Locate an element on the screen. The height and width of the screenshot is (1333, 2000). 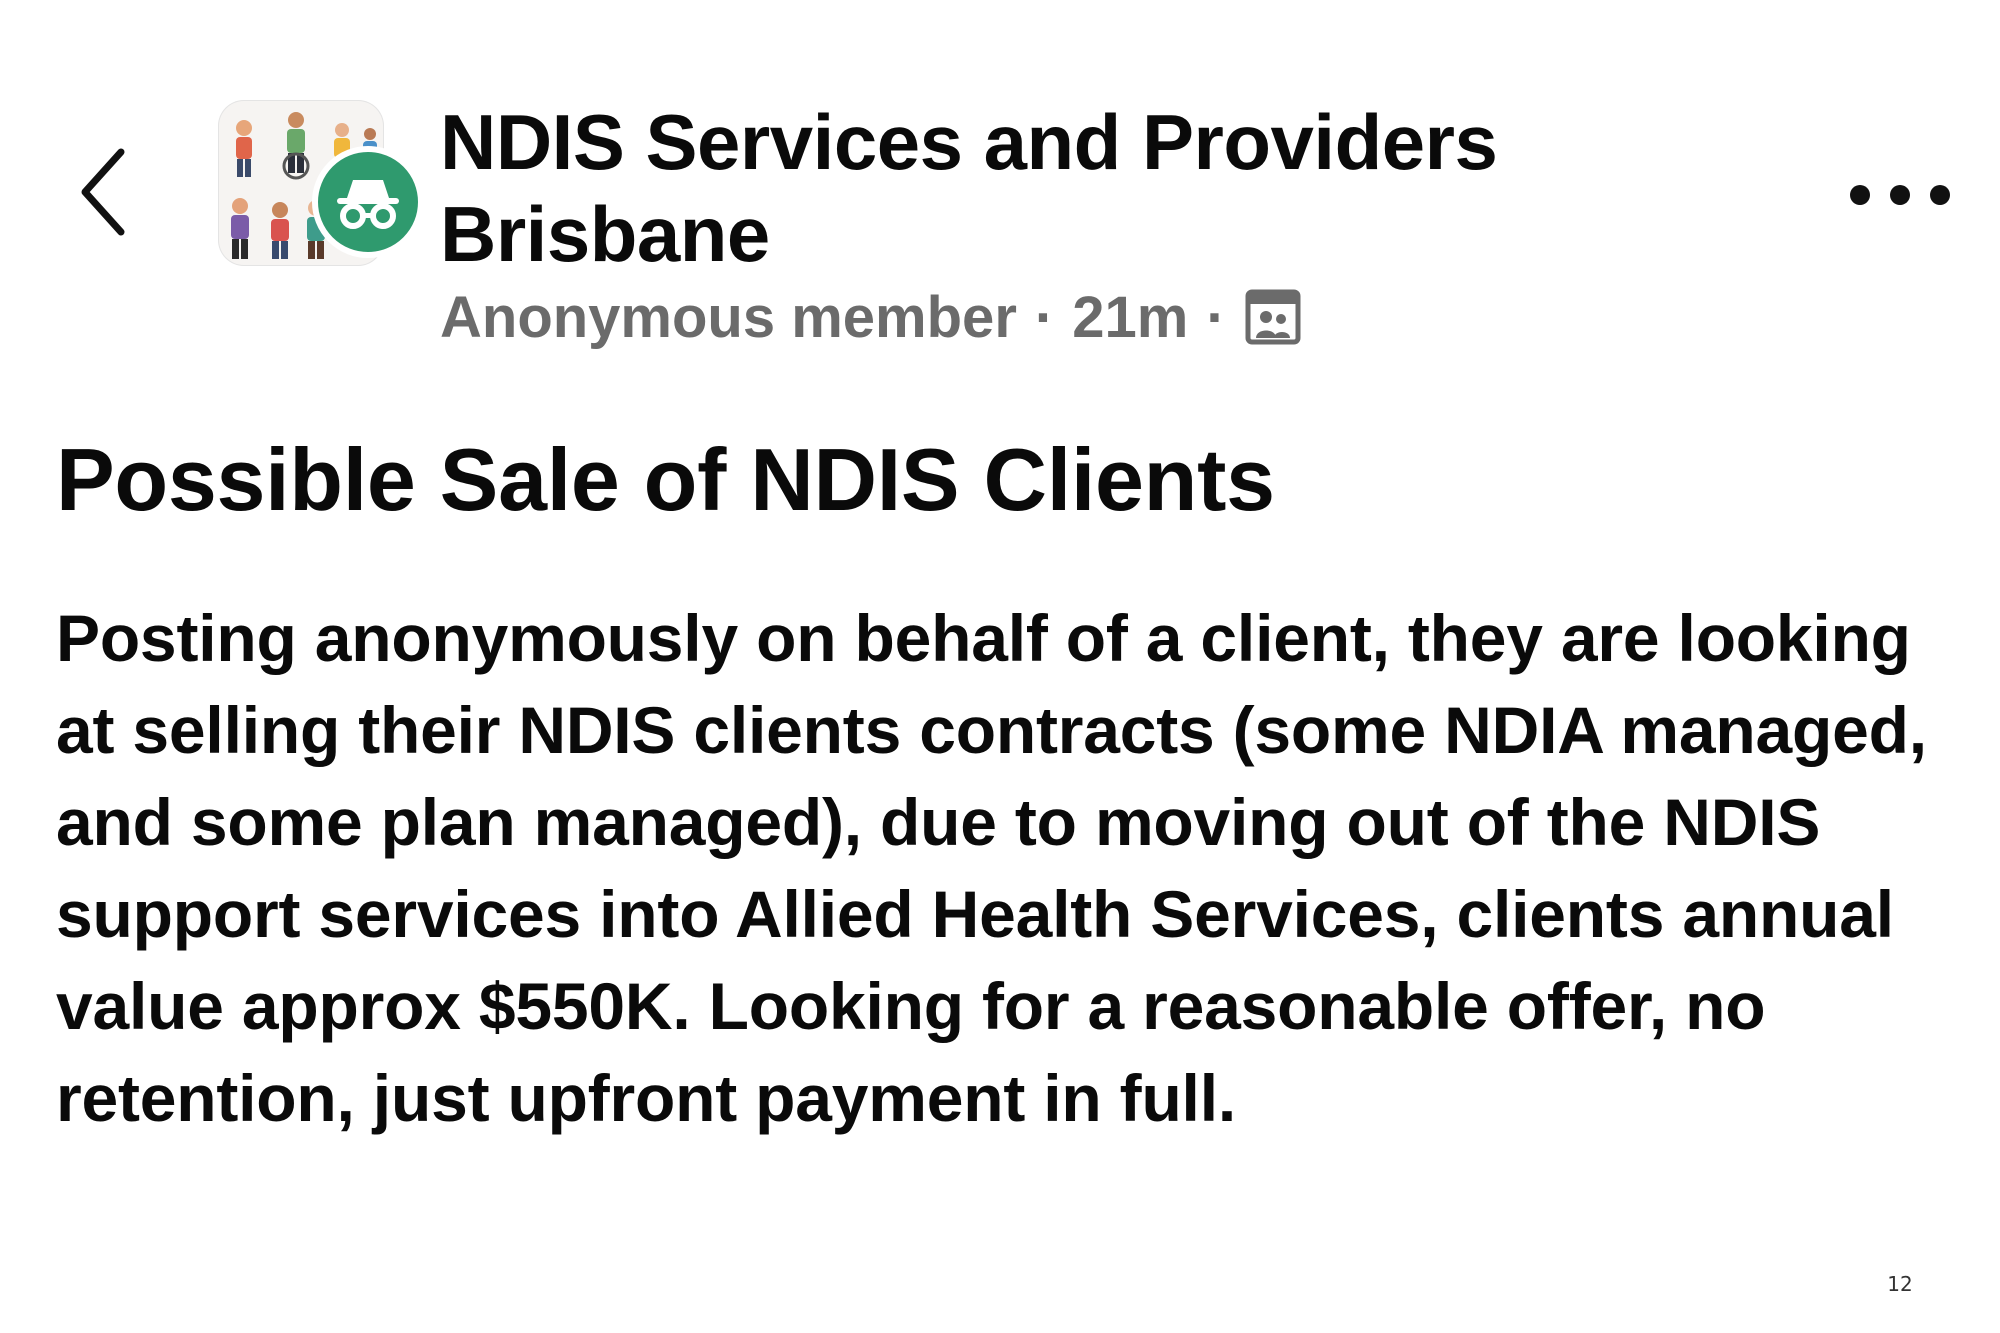
author-name: Anonymous member is located at coordinates (728, 317).